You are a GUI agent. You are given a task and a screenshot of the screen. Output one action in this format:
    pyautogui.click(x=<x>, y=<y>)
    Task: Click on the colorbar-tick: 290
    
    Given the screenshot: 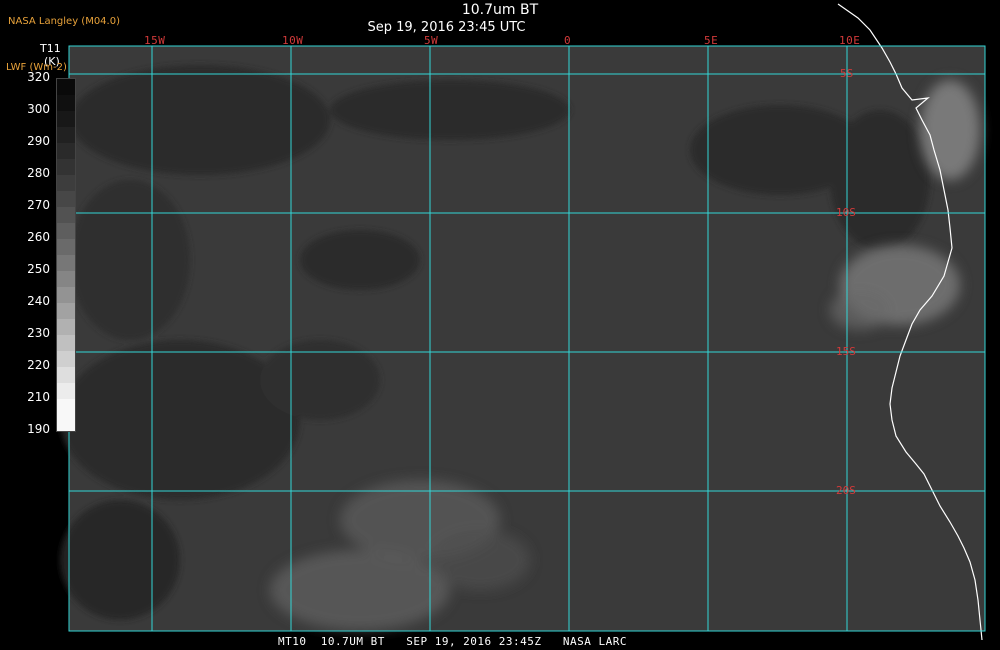 What is the action you would take?
    pyautogui.click(x=38, y=141)
    